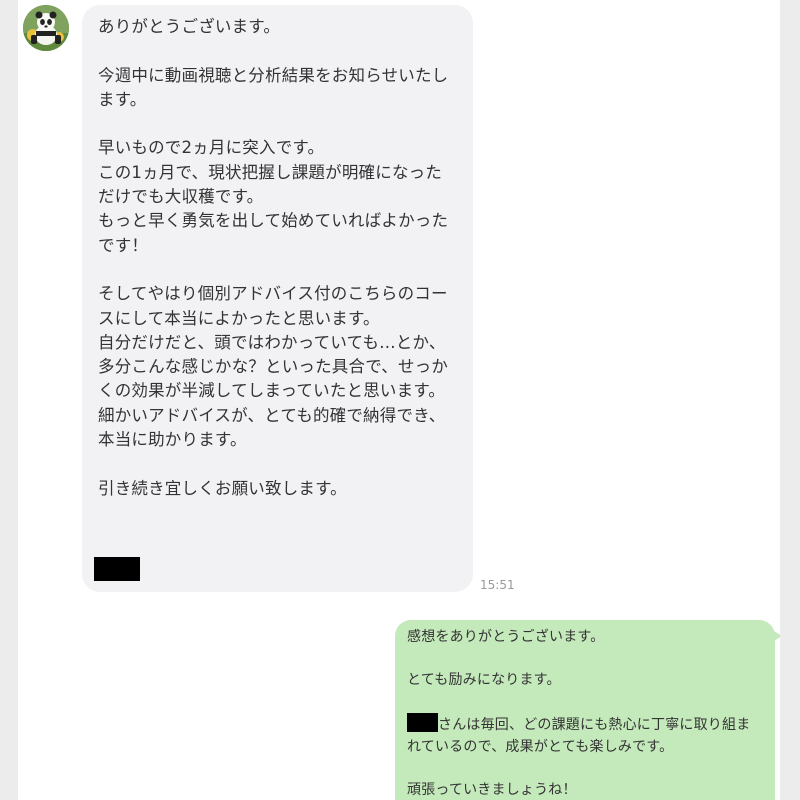 The width and height of the screenshot is (800, 800). I want to click on outgoing-line-1: 感想をありがとうございます。, so click(506, 637).